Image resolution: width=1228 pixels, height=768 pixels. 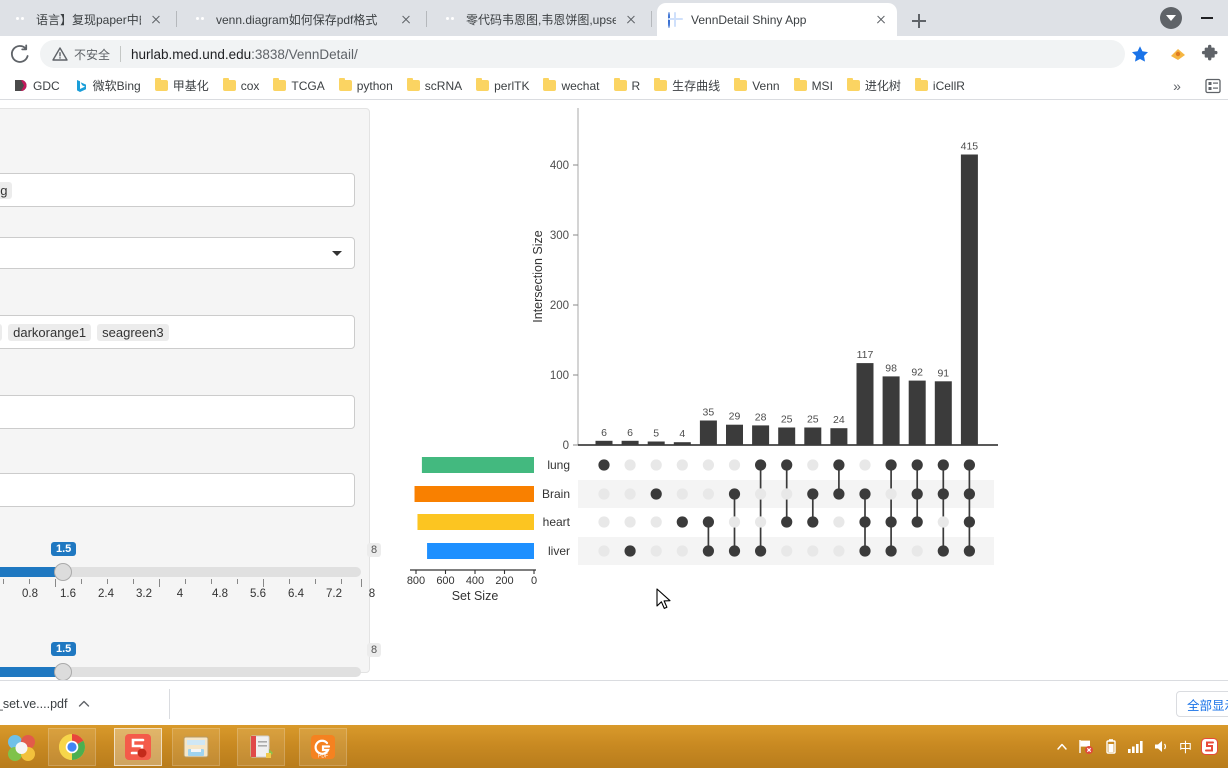 What do you see at coordinates (477, 465) in the screenshot?
I see `set-size-bar` at bounding box center [477, 465].